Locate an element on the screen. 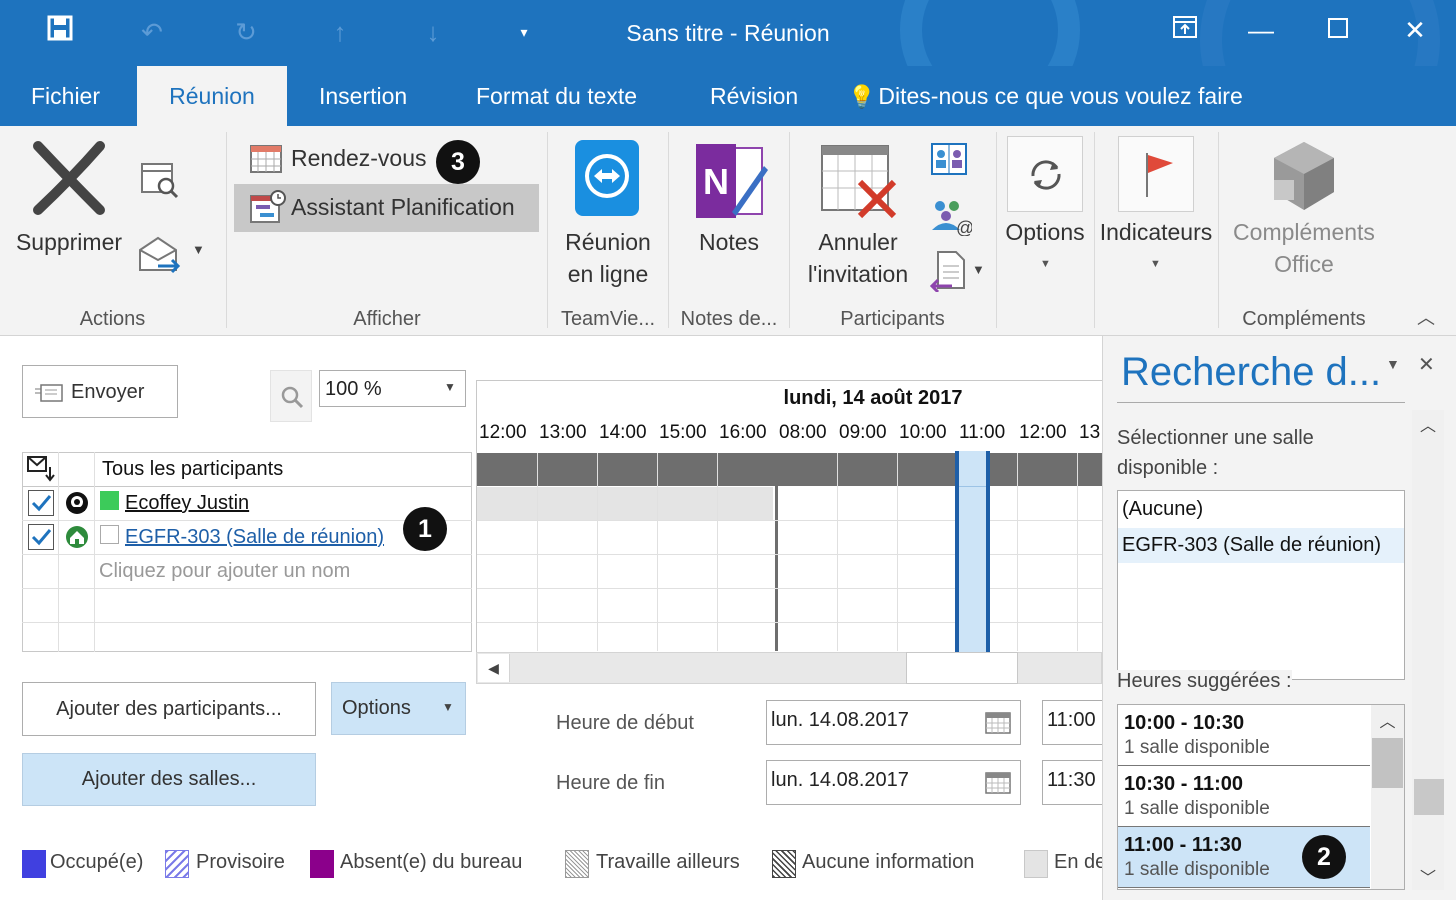 The width and height of the screenshot is (1456, 900). teamviewer-icon is located at coordinates (607, 178).